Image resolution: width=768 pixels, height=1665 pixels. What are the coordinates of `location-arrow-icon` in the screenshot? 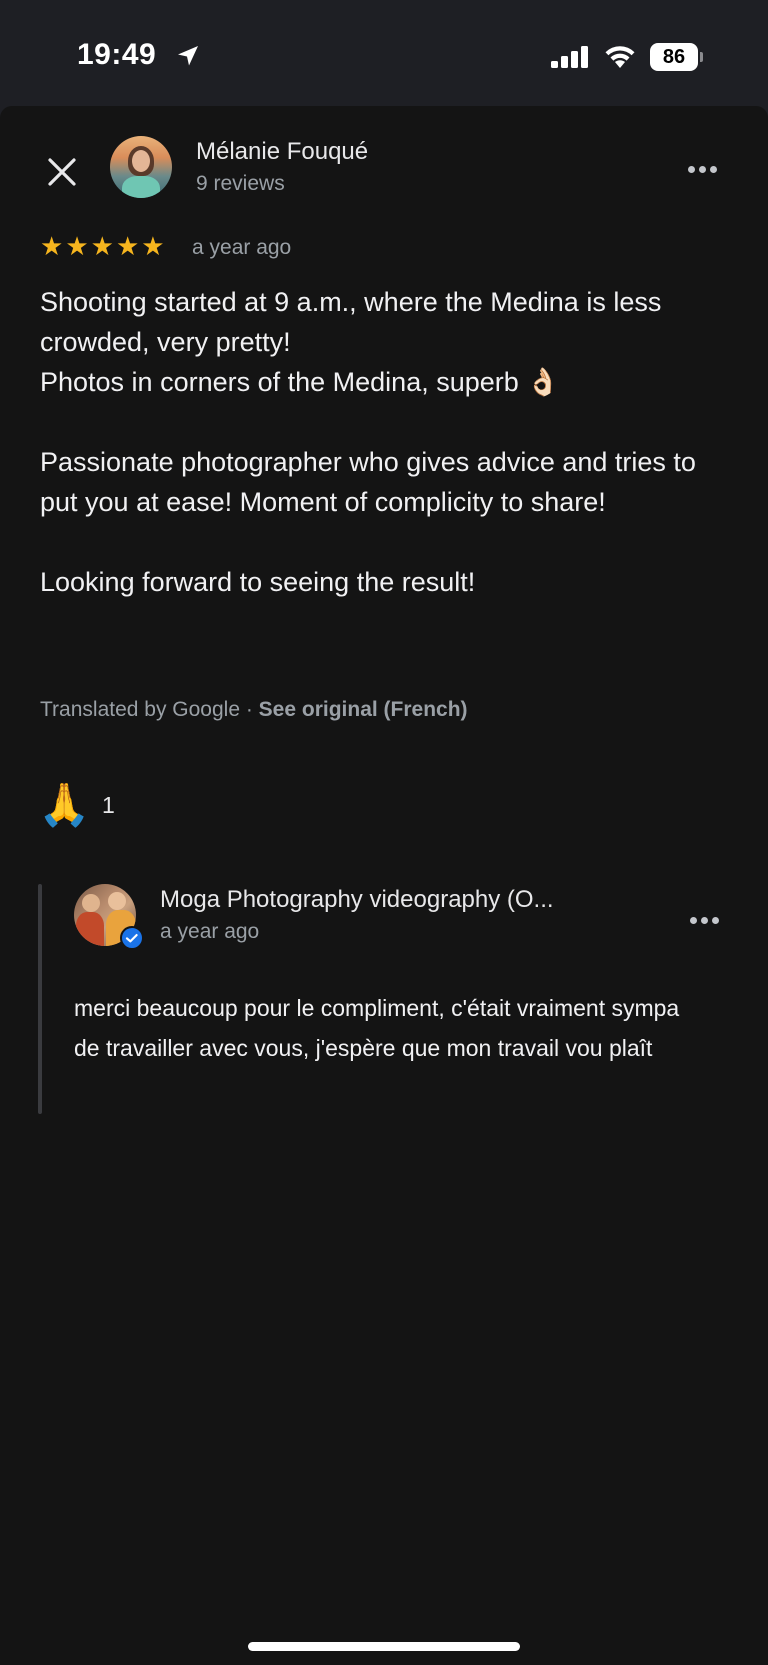 It's located at (188, 56).